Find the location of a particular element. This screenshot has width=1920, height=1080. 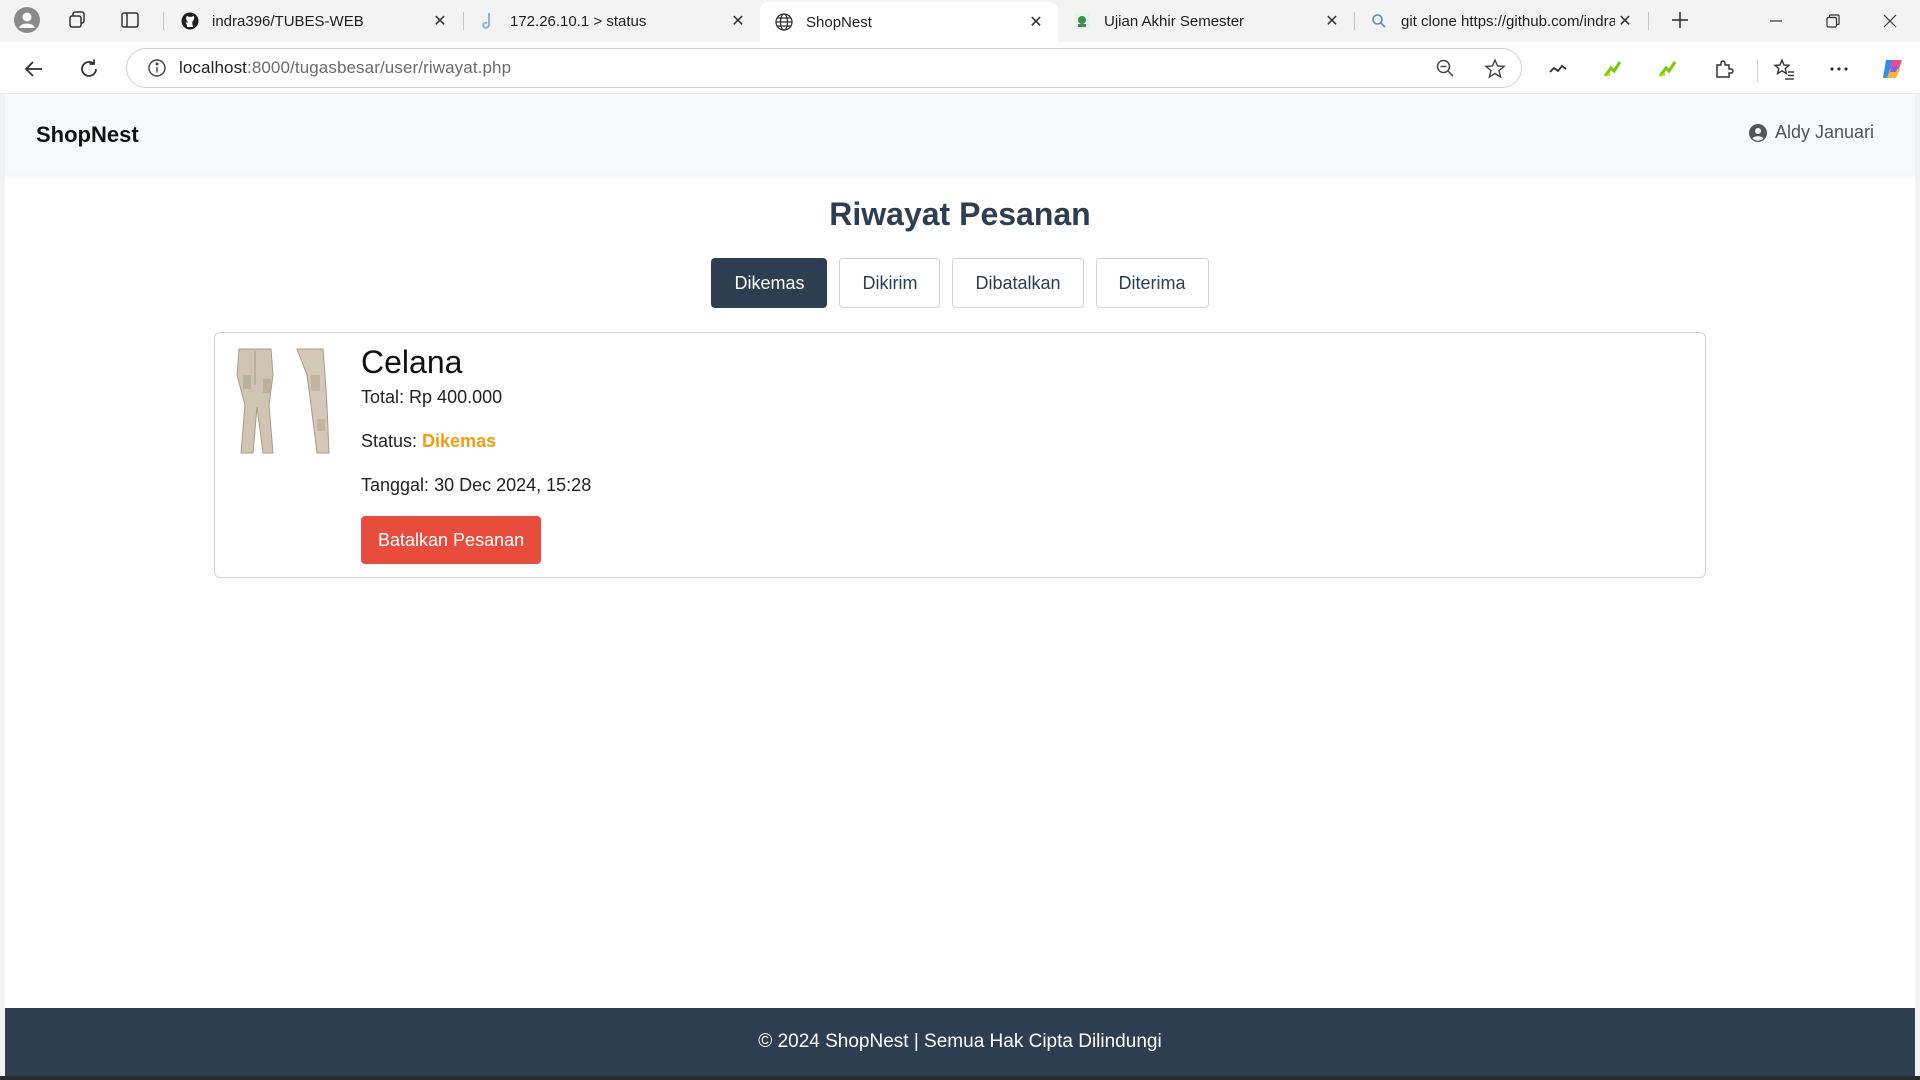

date-label: Tanggal: is located at coordinates (395, 485).